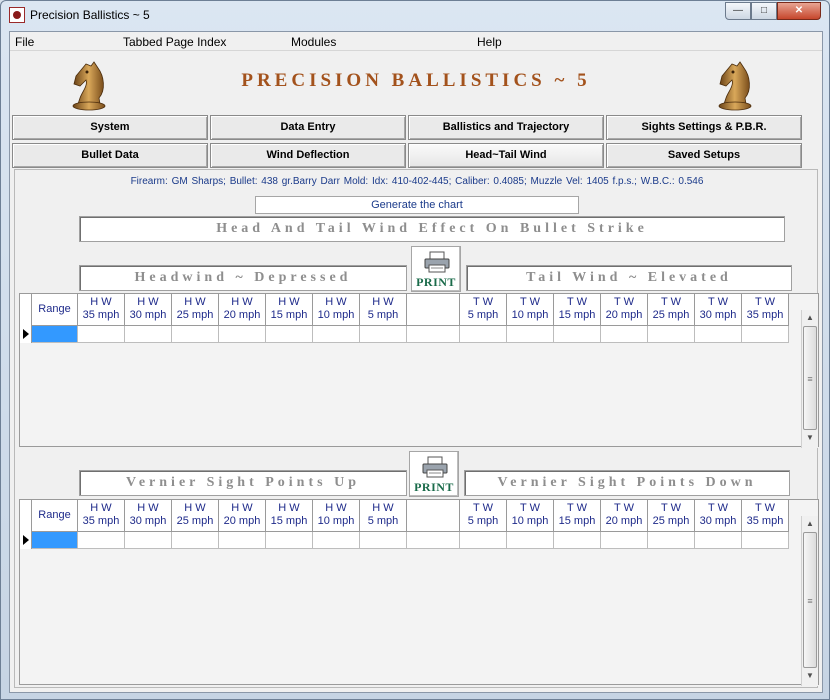  I want to click on tw-speed-label: 15 mph, so click(577, 521).